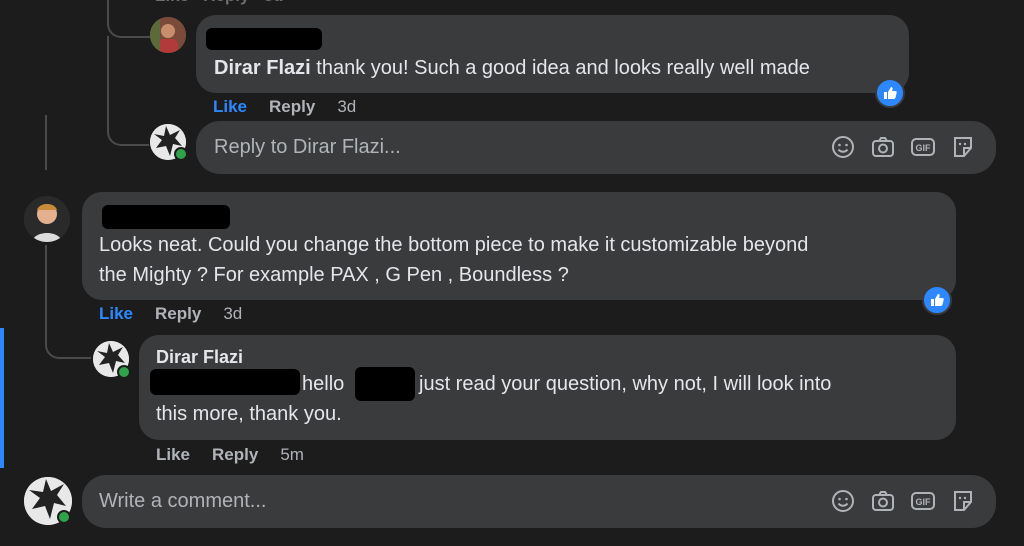 This screenshot has width=1024, height=546. I want to click on comment-actions: Like Reply 3d, so click(181, 314).